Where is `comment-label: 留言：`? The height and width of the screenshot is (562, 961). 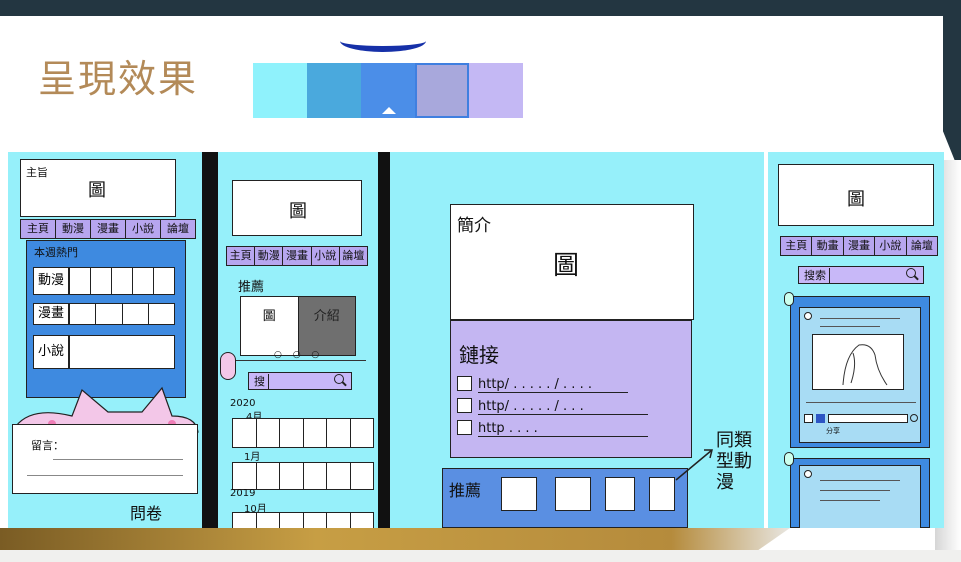 comment-label: 留言： is located at coordinates (47, 445).